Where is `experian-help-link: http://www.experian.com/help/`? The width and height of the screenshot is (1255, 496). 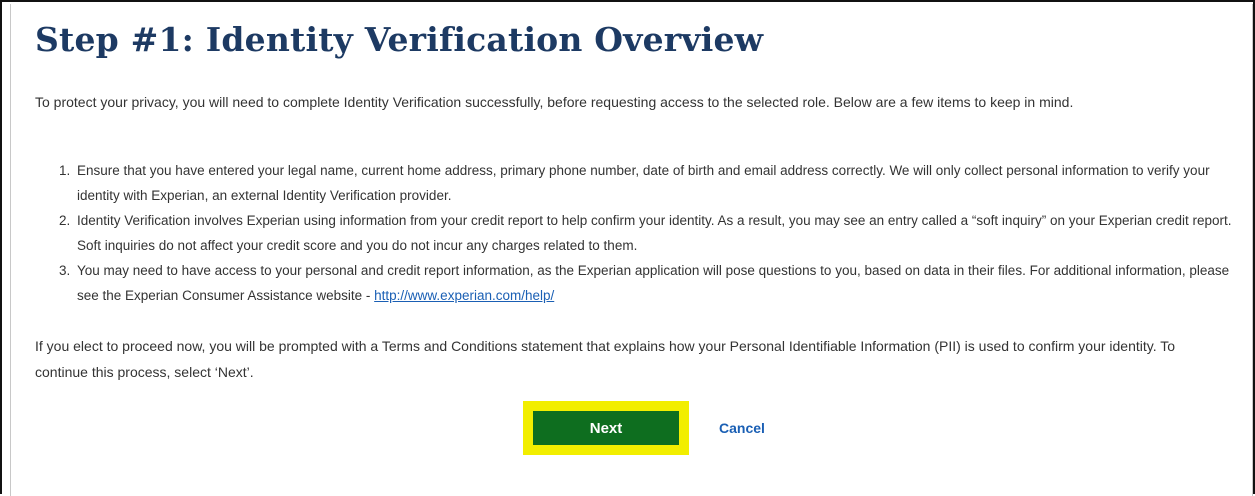
experian-help-link: http://www.experian.com/help/ is located at coordinates (464, 295).